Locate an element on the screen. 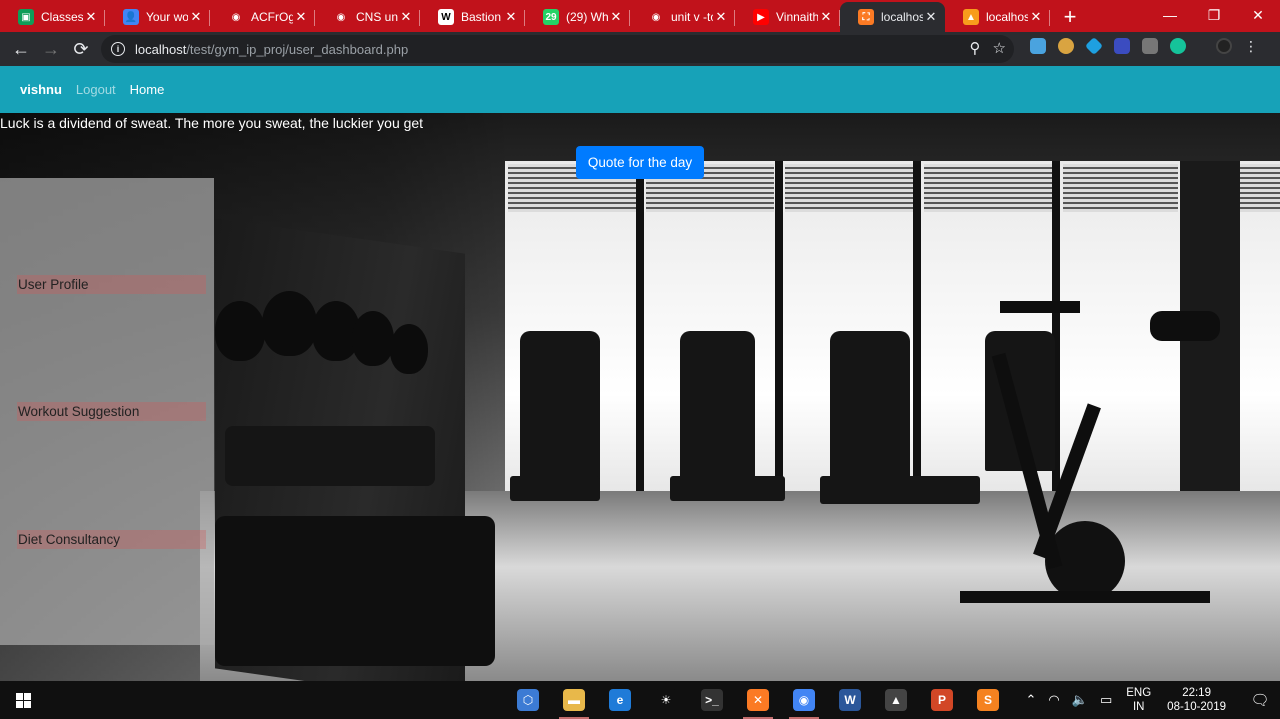 This screenshot has width=1280, height=719. taskbar-app-brightness: ☀ is located at coordinates (666, 700).